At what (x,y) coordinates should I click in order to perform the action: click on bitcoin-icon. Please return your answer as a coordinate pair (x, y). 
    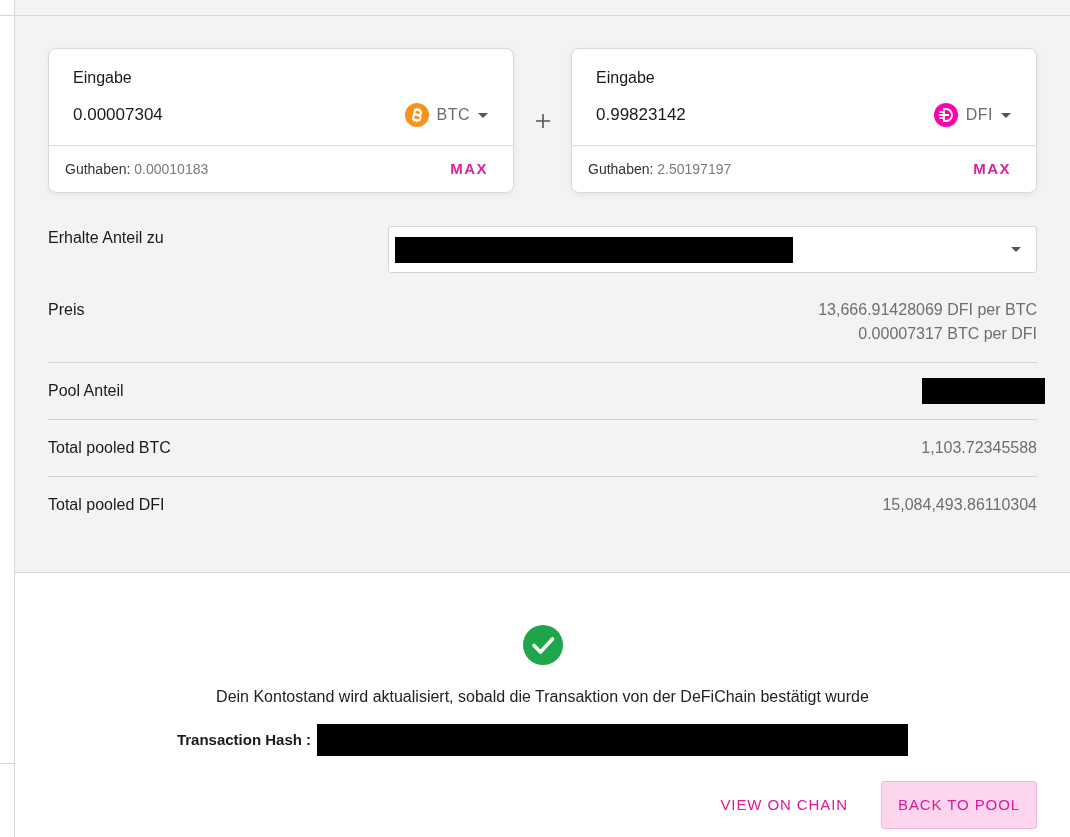
    Looking at the image, I should click on (416, 115).